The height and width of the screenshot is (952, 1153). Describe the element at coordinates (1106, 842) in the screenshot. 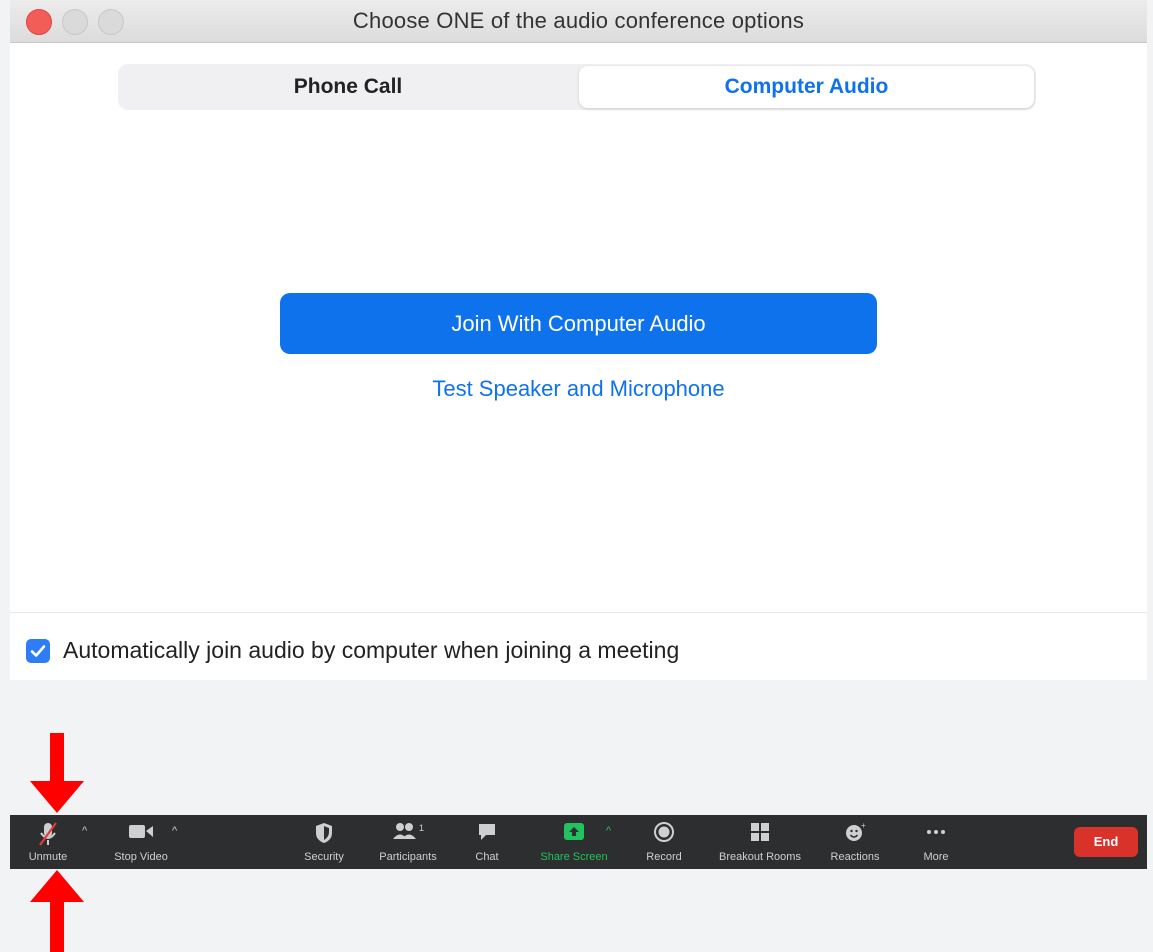

I see `end-meeting-button: End` at that location.